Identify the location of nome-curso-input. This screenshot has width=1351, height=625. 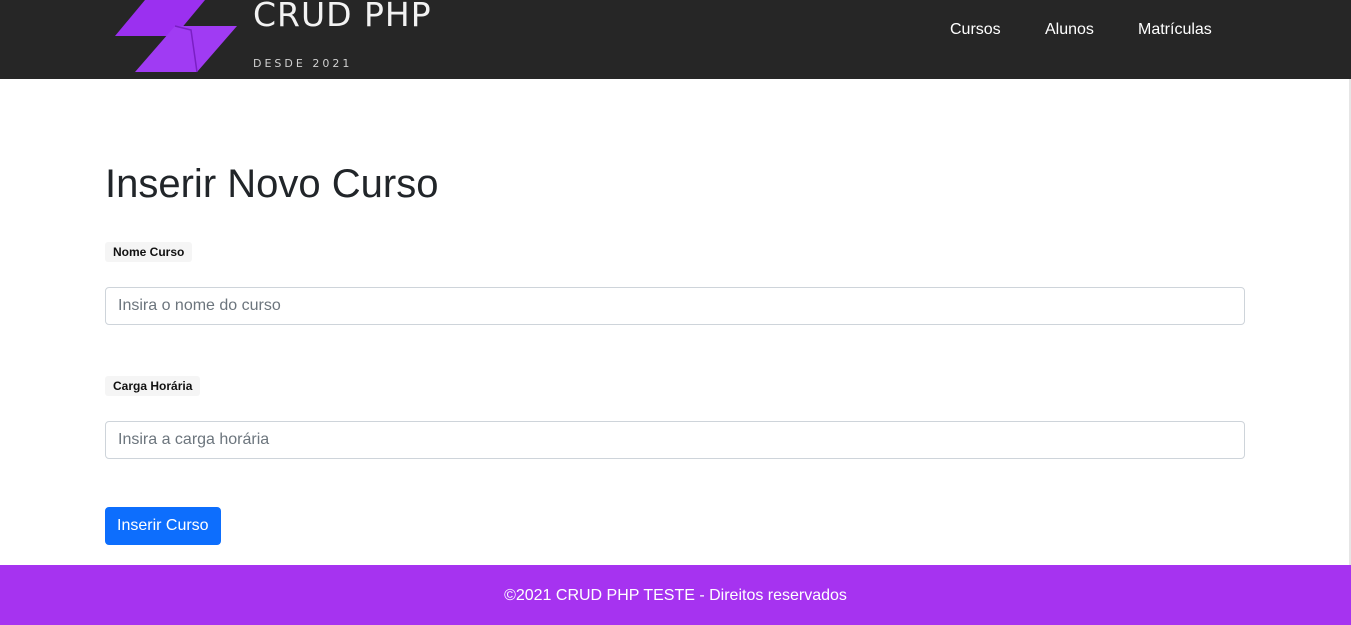
(675, 306).